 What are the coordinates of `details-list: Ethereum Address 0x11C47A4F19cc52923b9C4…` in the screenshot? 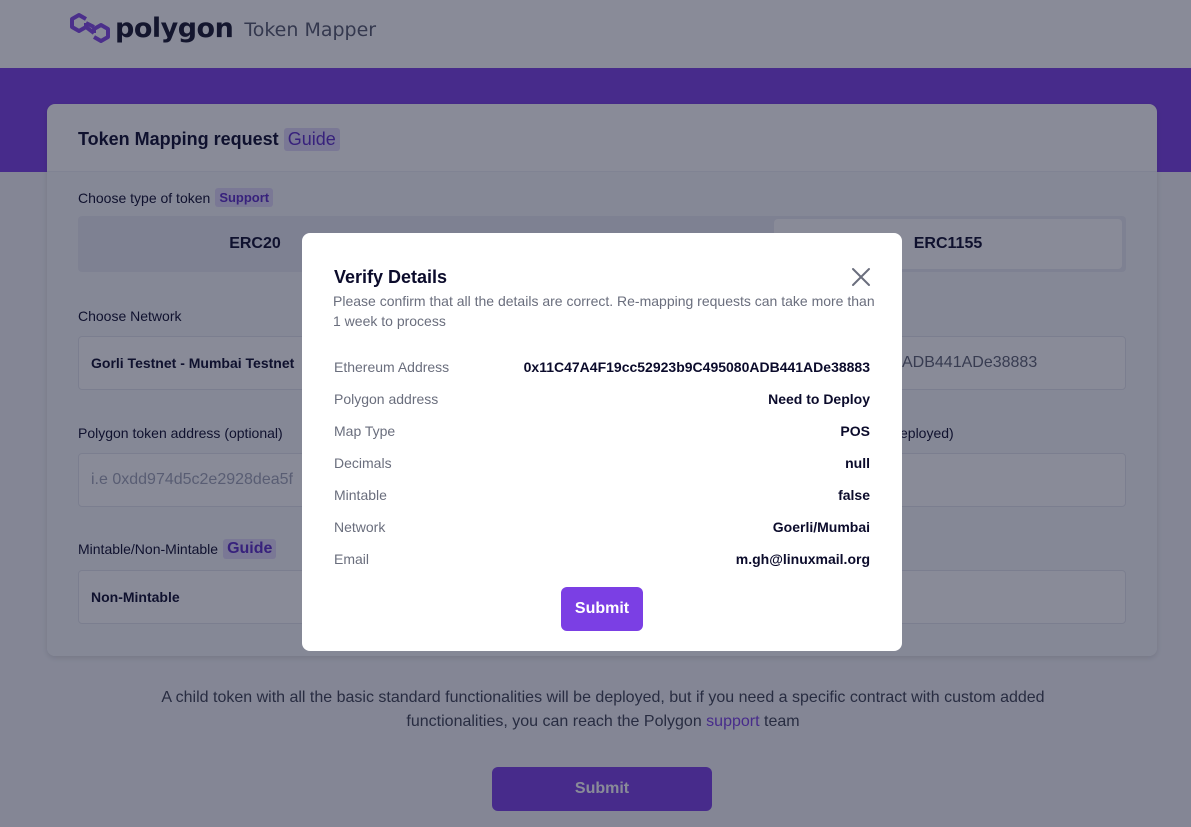 It's located at (602, 463).